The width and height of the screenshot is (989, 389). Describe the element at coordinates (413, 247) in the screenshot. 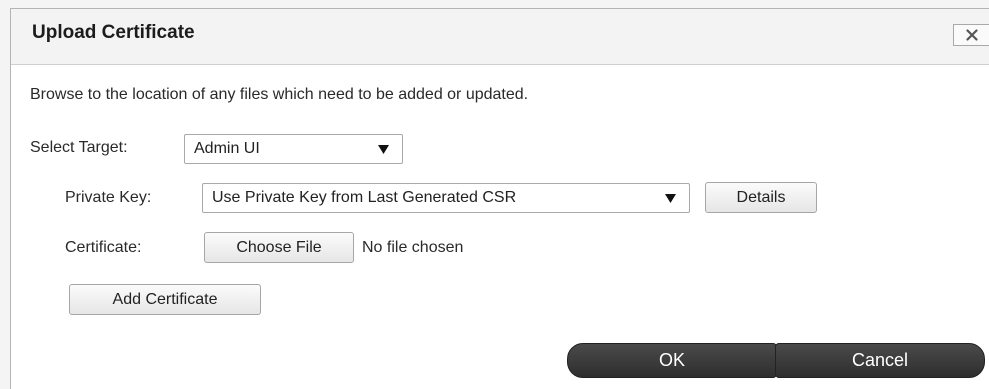

I see `file-status-text: No file chosen` at that location.